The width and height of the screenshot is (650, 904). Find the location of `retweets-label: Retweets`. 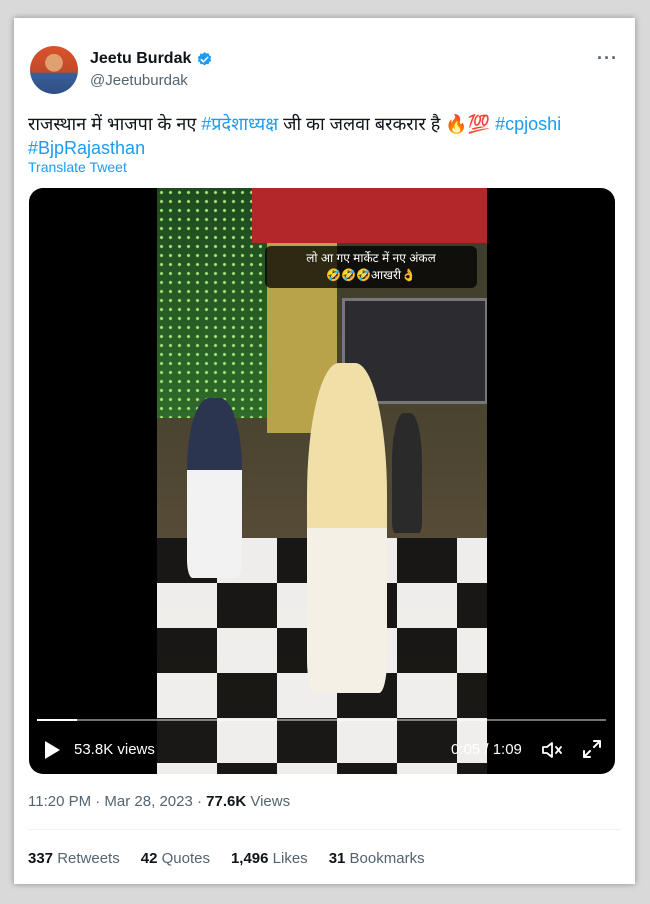

retweets-label: Retweets is located at coordinates (86, 858).